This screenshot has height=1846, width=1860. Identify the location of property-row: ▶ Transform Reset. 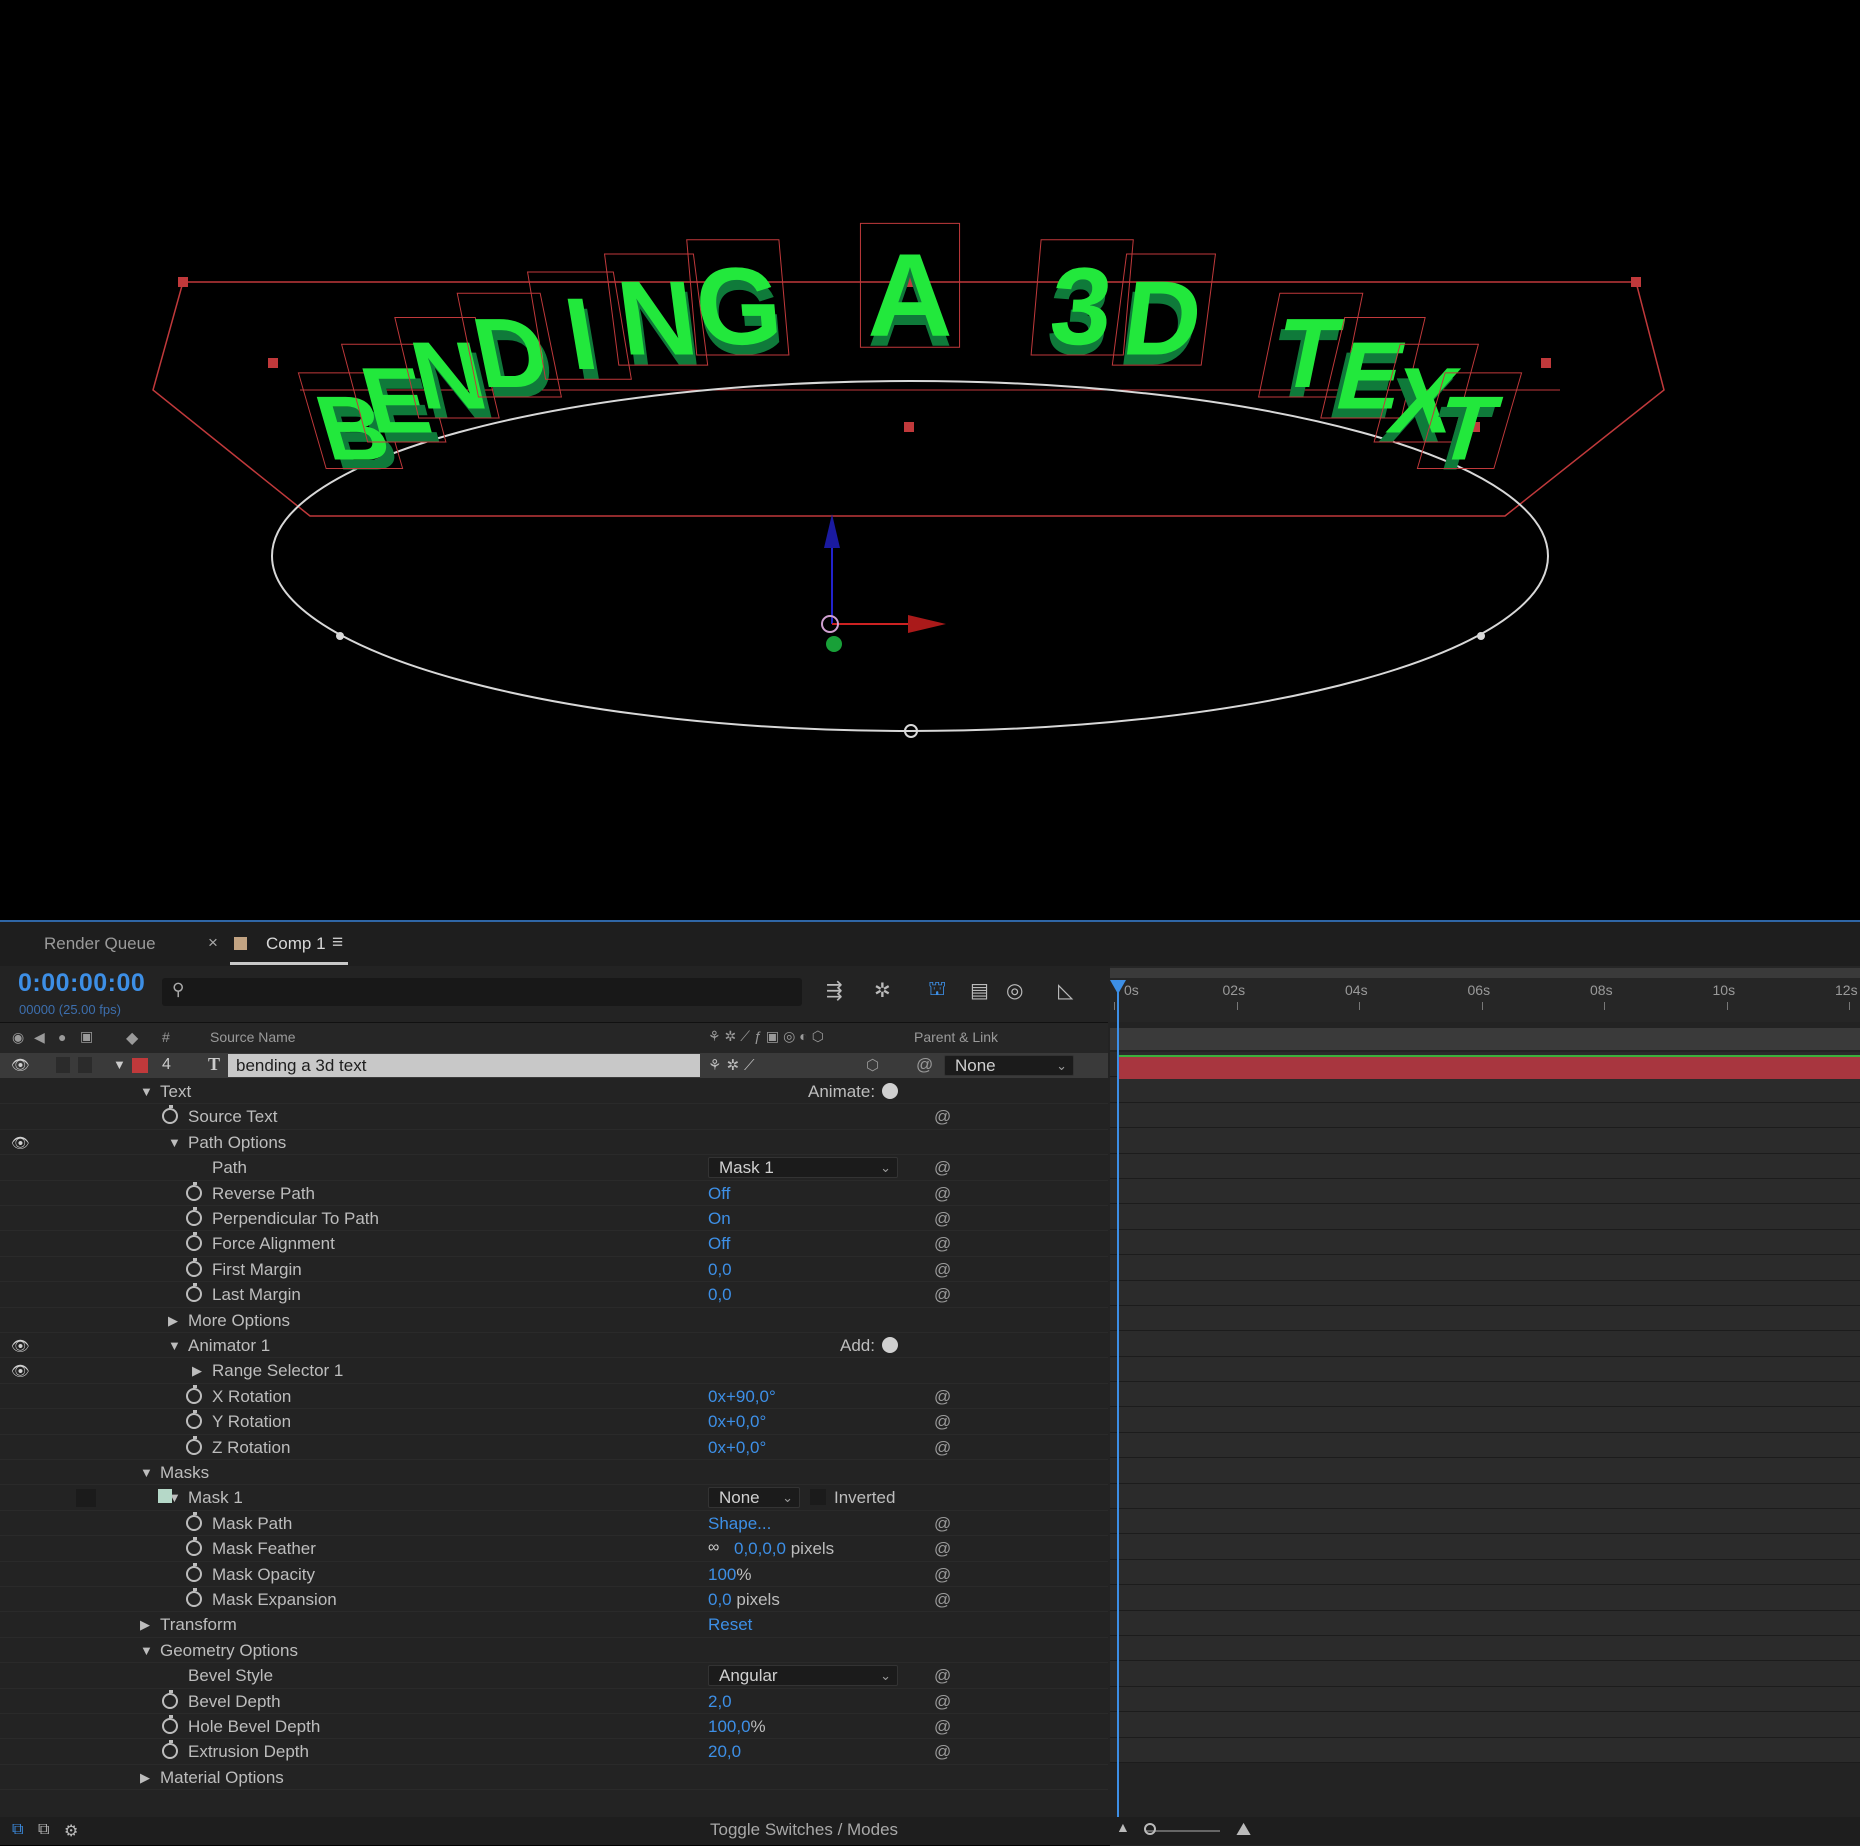
(554, 1625).